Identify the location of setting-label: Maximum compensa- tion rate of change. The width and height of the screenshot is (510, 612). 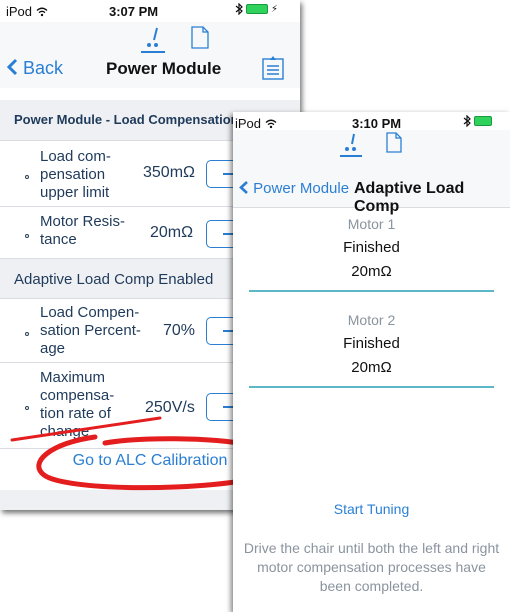
(77, 404).